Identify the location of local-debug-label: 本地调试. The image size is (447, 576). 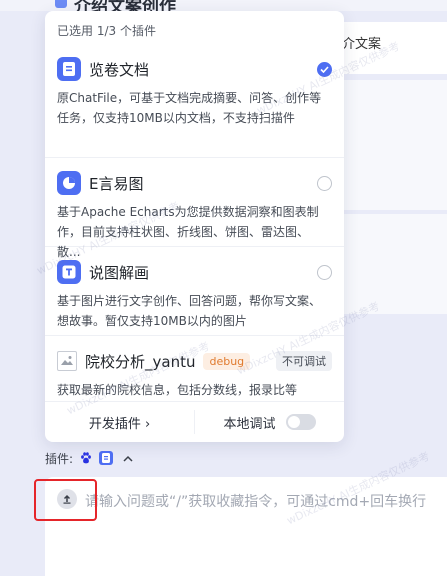
(249, 424).